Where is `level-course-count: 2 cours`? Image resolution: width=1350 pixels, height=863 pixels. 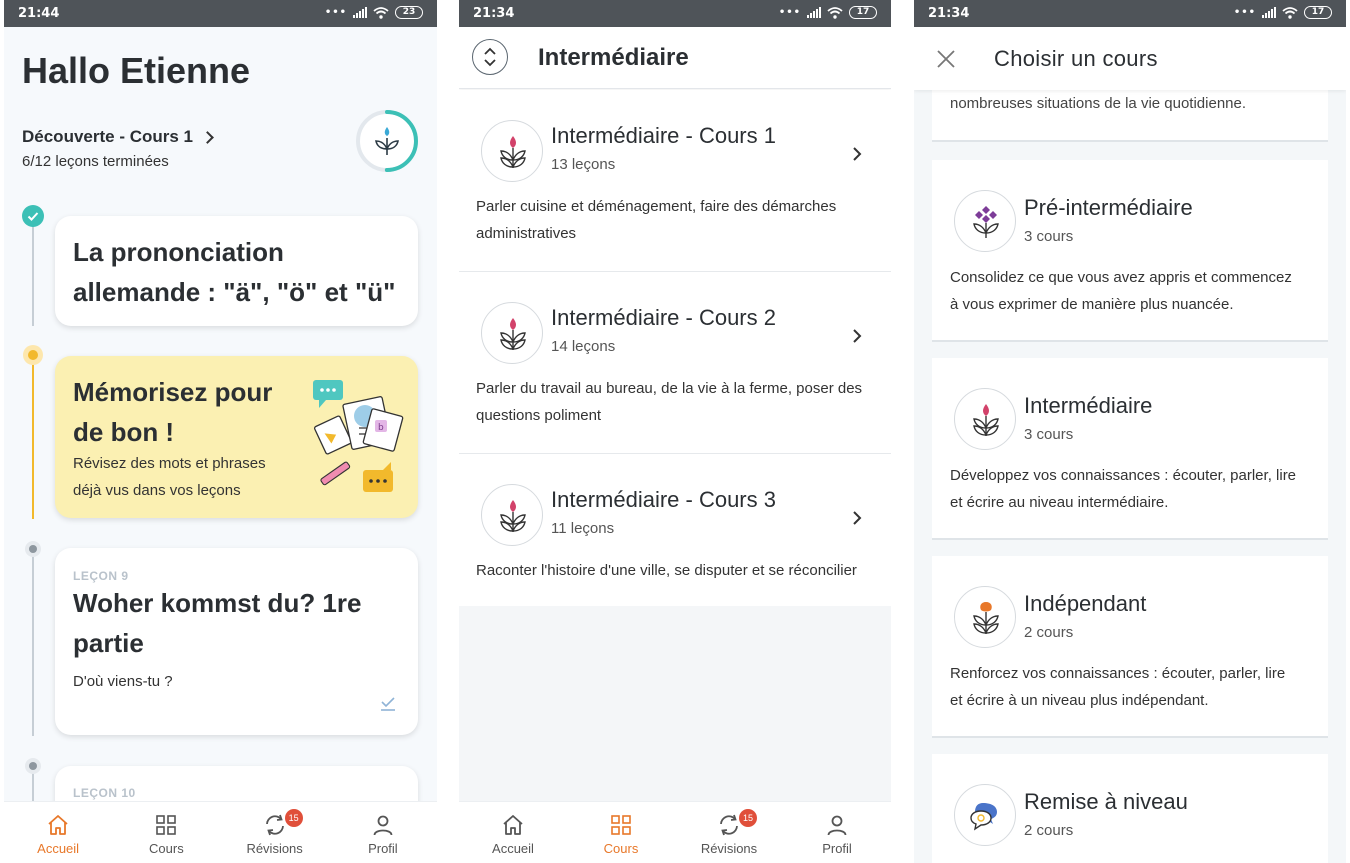
level-course-count: 2 cours is located at coordinates (1049, 632).